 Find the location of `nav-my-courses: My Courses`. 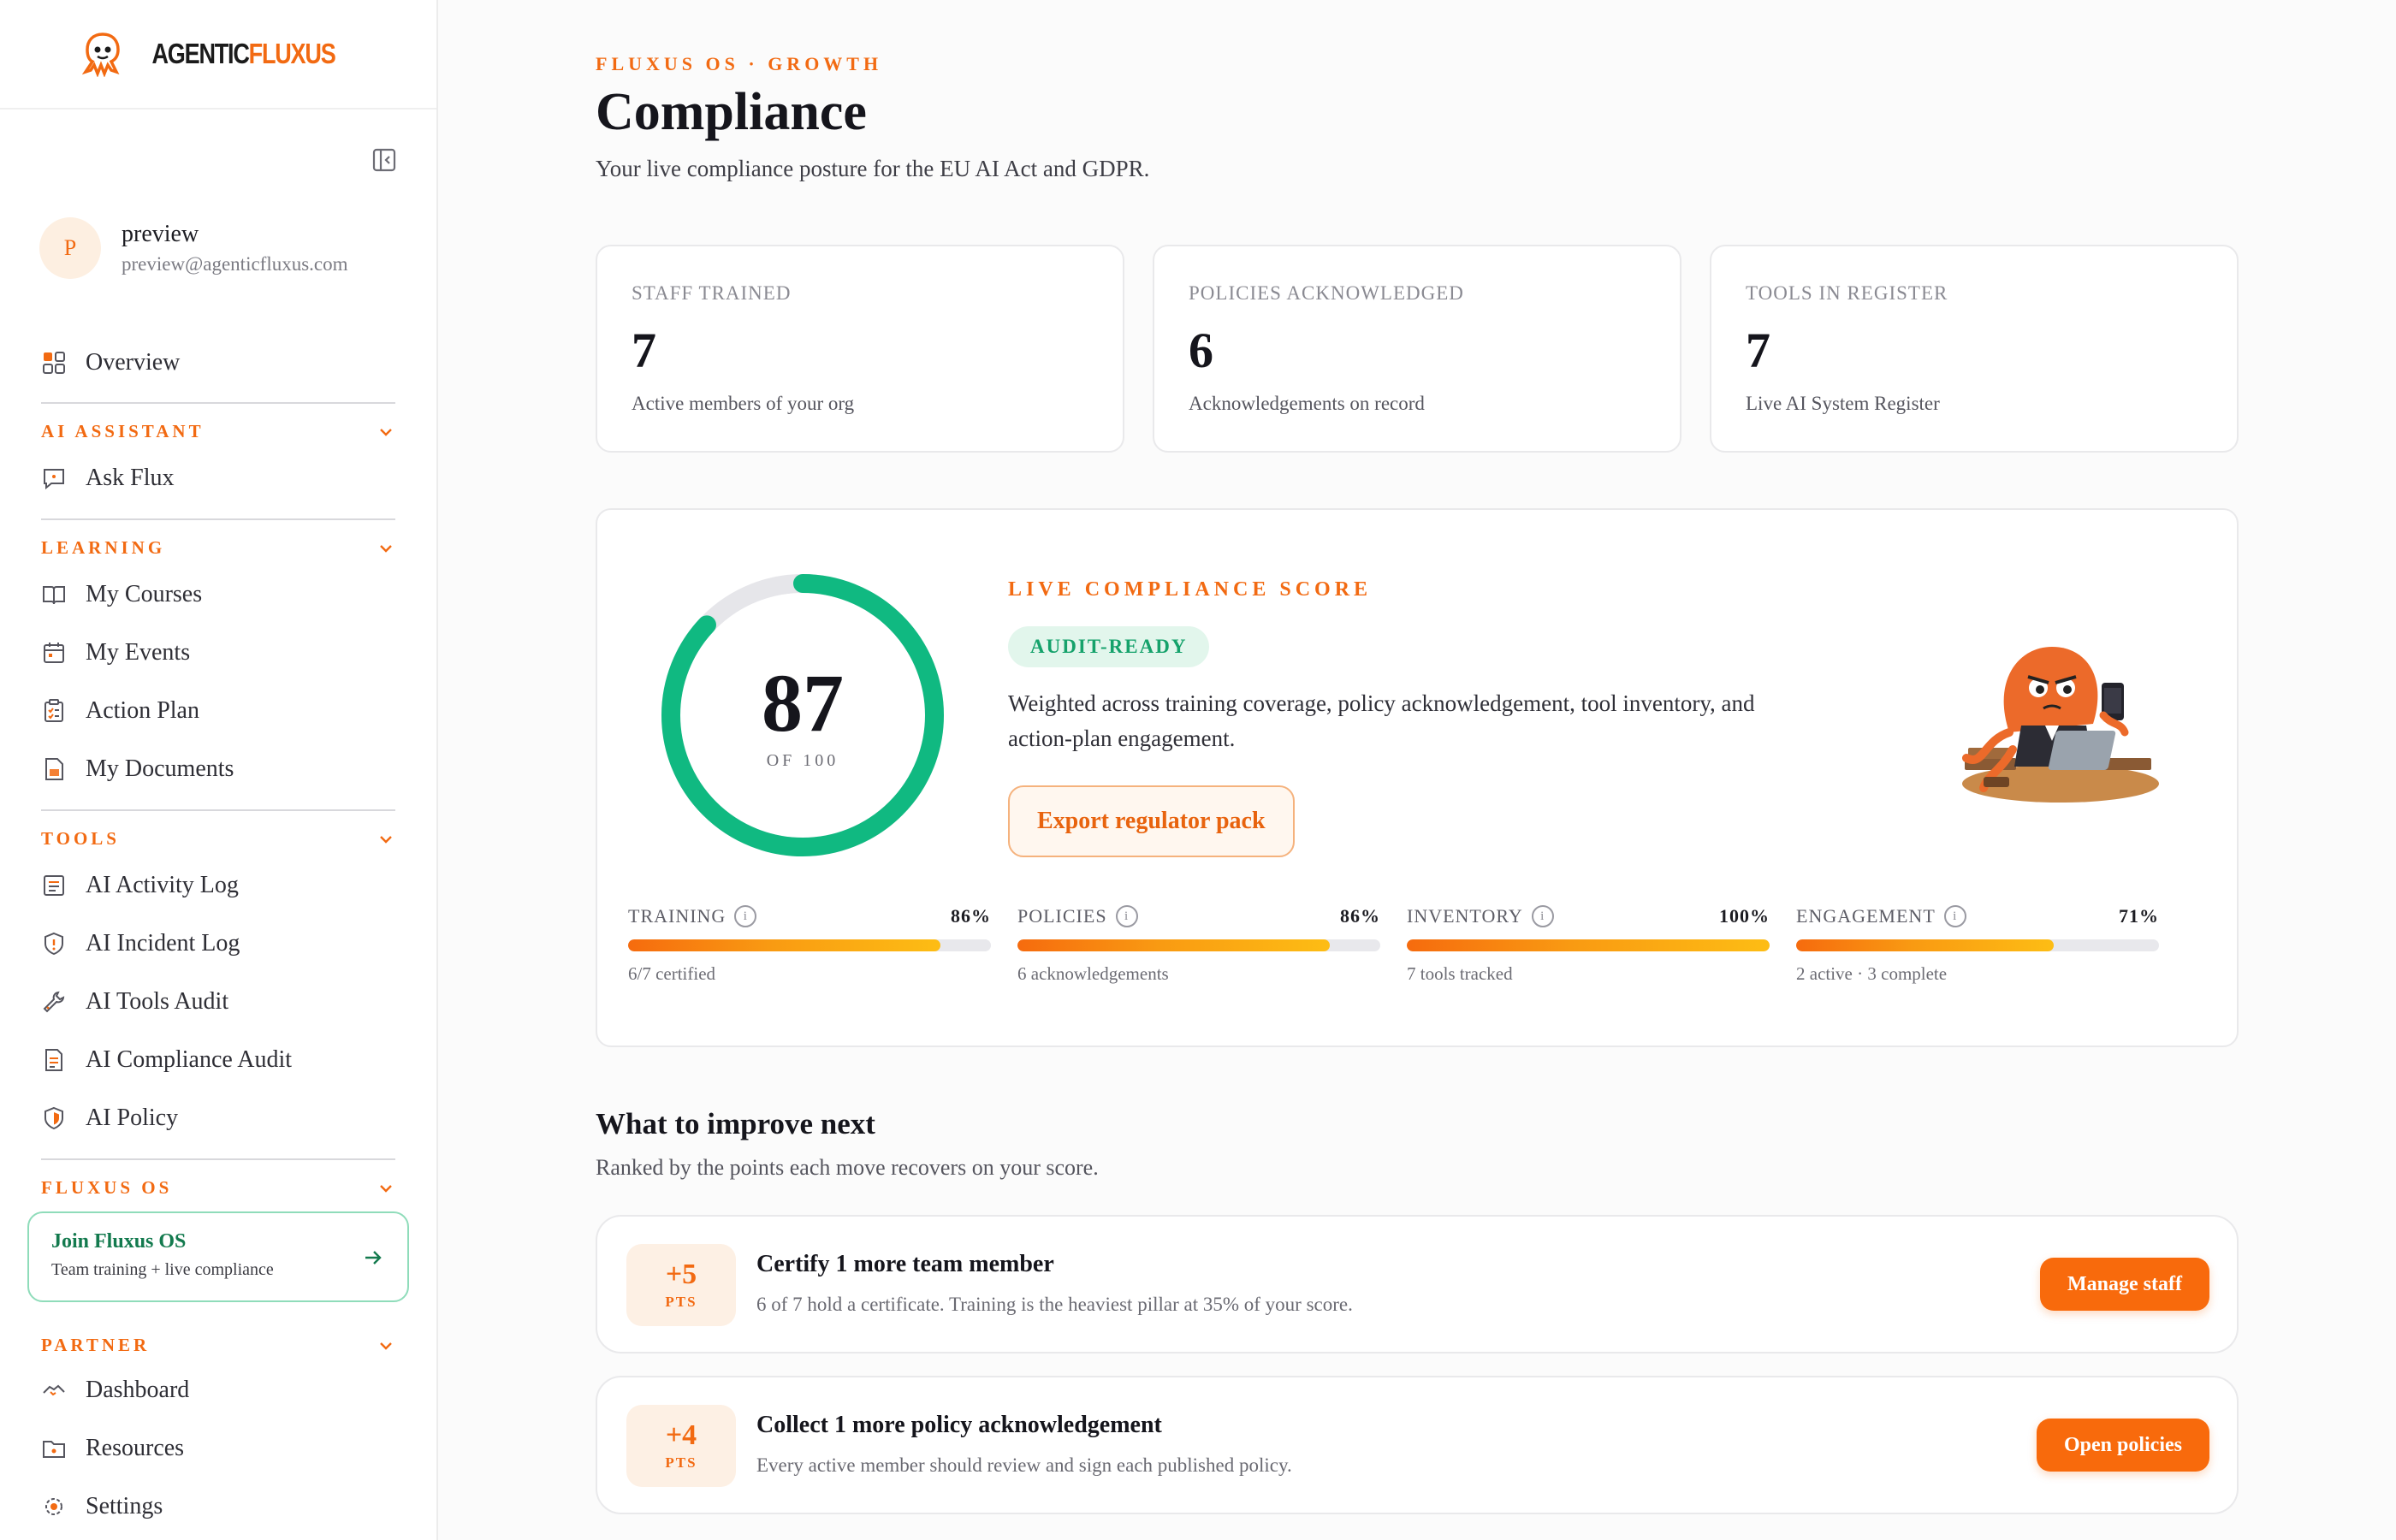

nav-my-courses: My Courses is located at coordinates (122, 594).